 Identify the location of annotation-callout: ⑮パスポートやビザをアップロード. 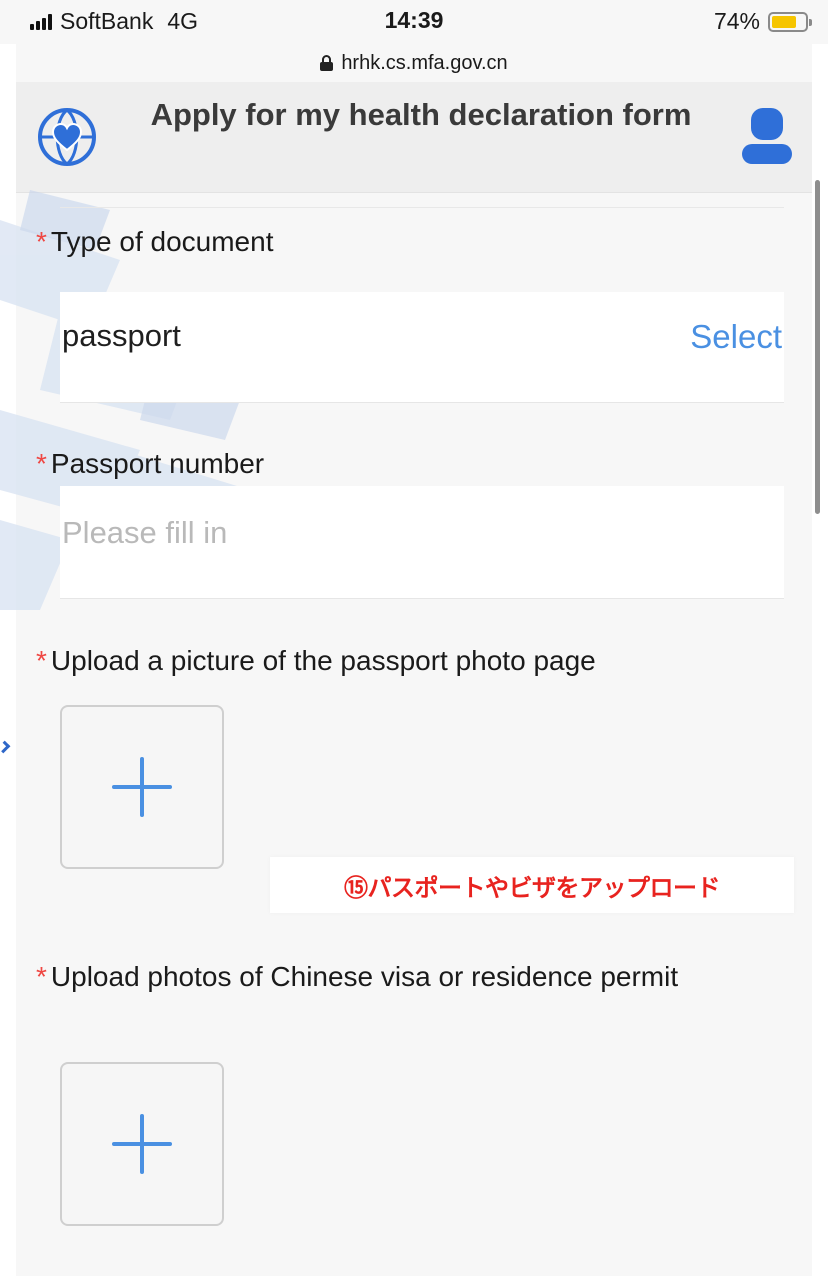
(532, 885).